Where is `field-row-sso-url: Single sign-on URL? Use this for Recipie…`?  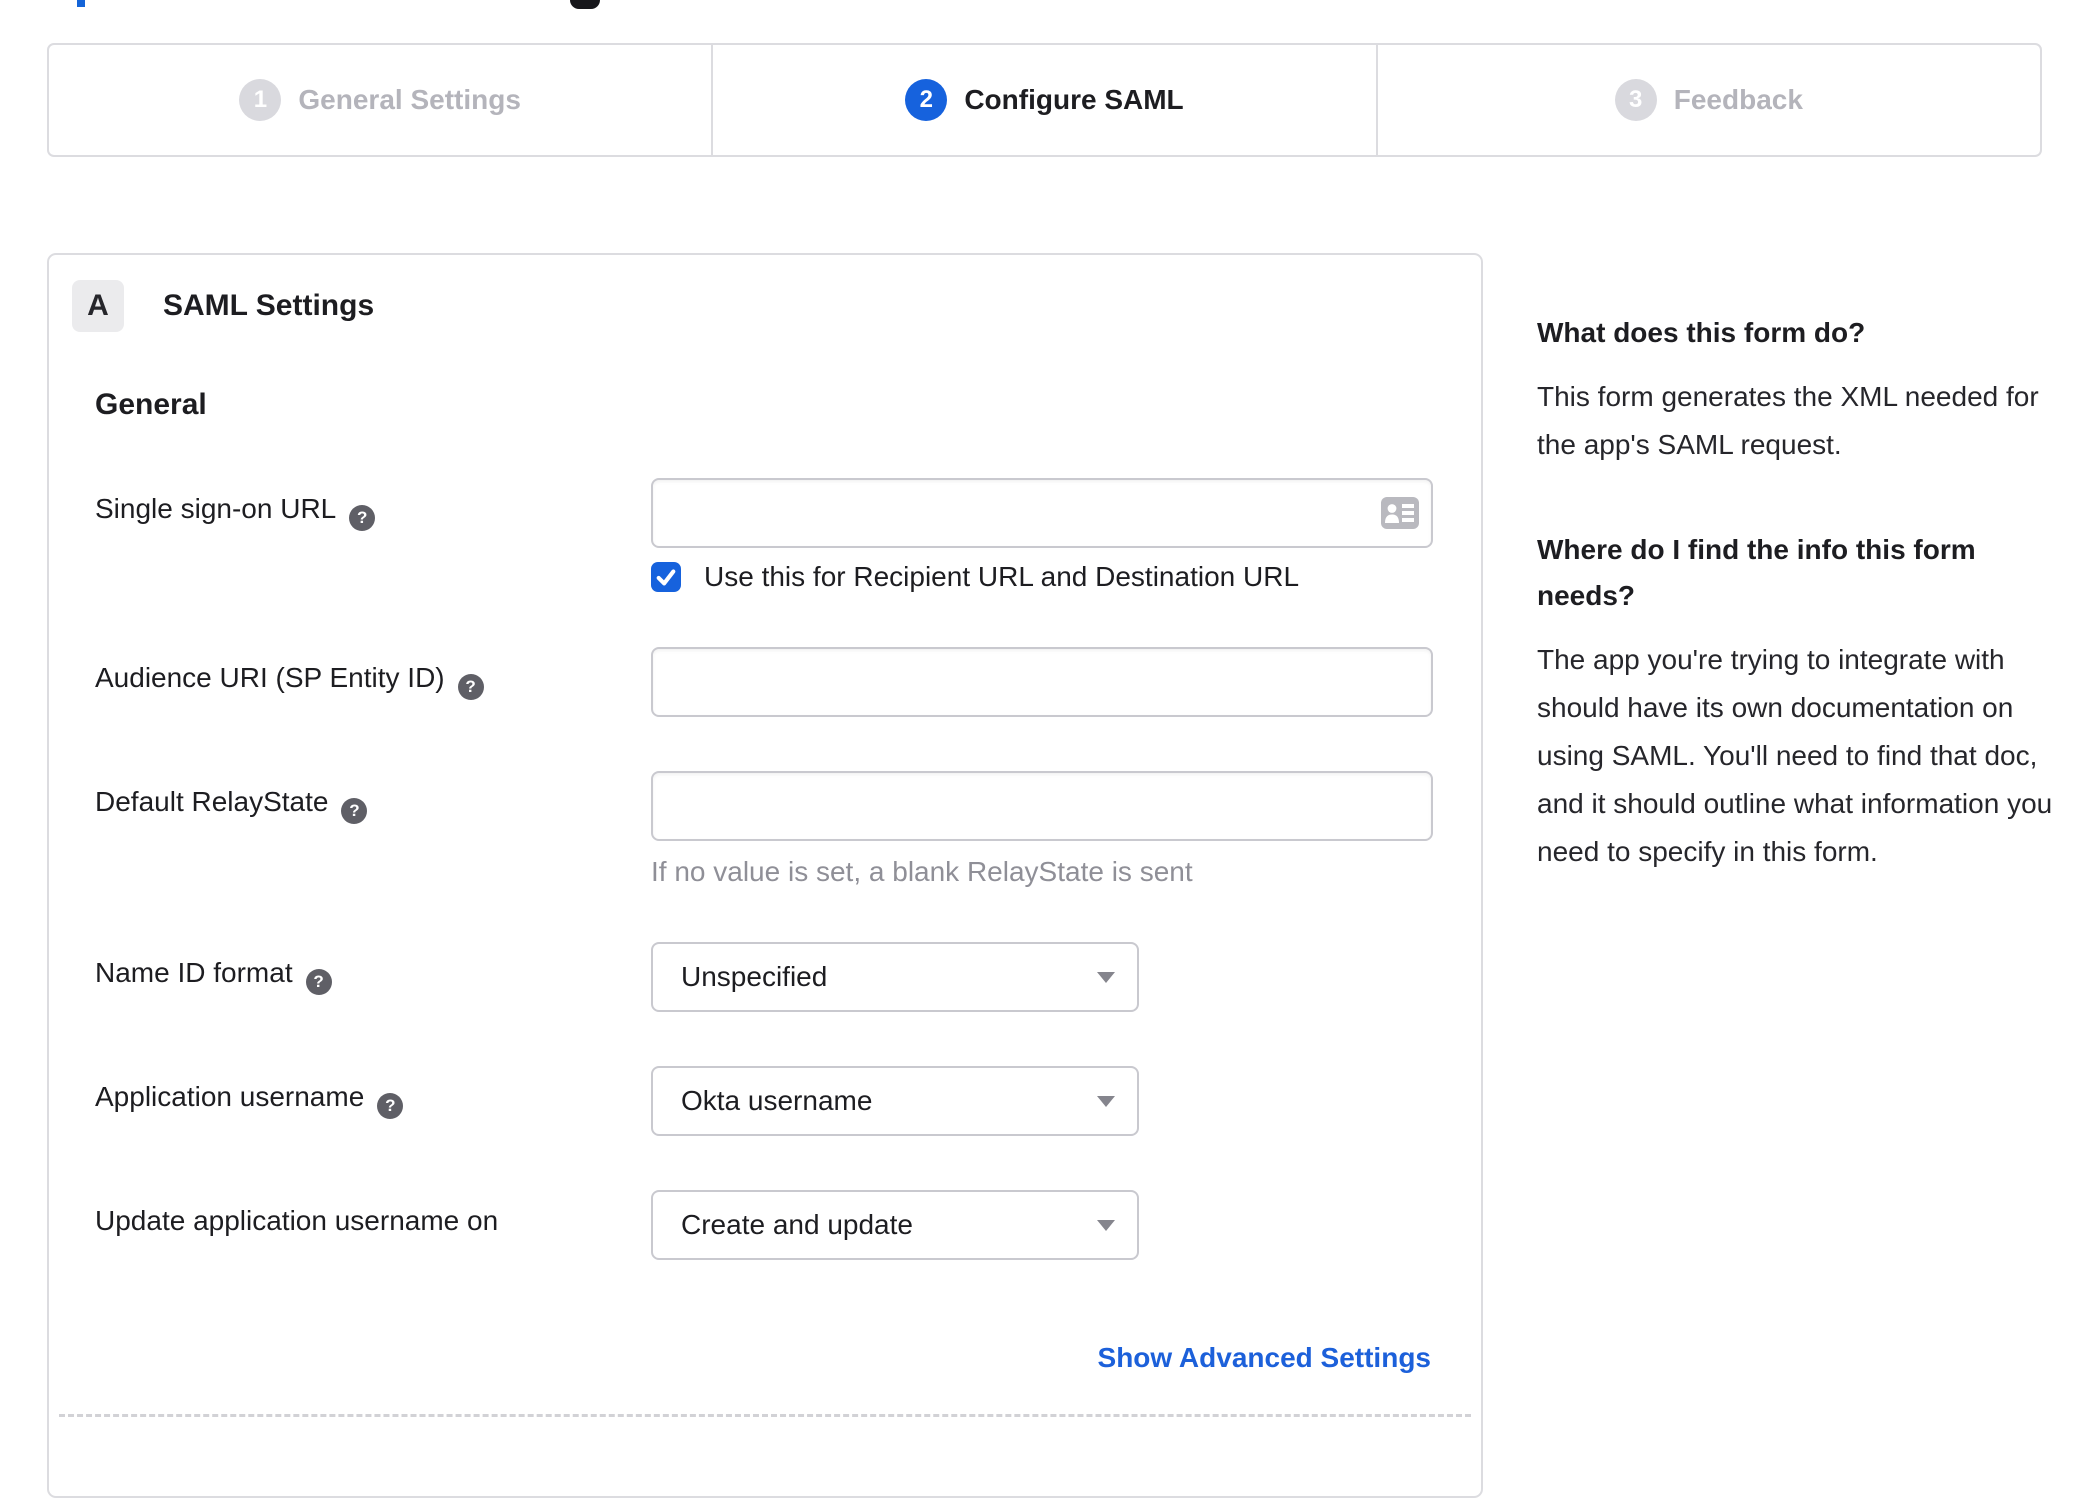
field-row-sso-url: Single sign-on URL? Use this for Recipie… is located at coordinates (764, 535).